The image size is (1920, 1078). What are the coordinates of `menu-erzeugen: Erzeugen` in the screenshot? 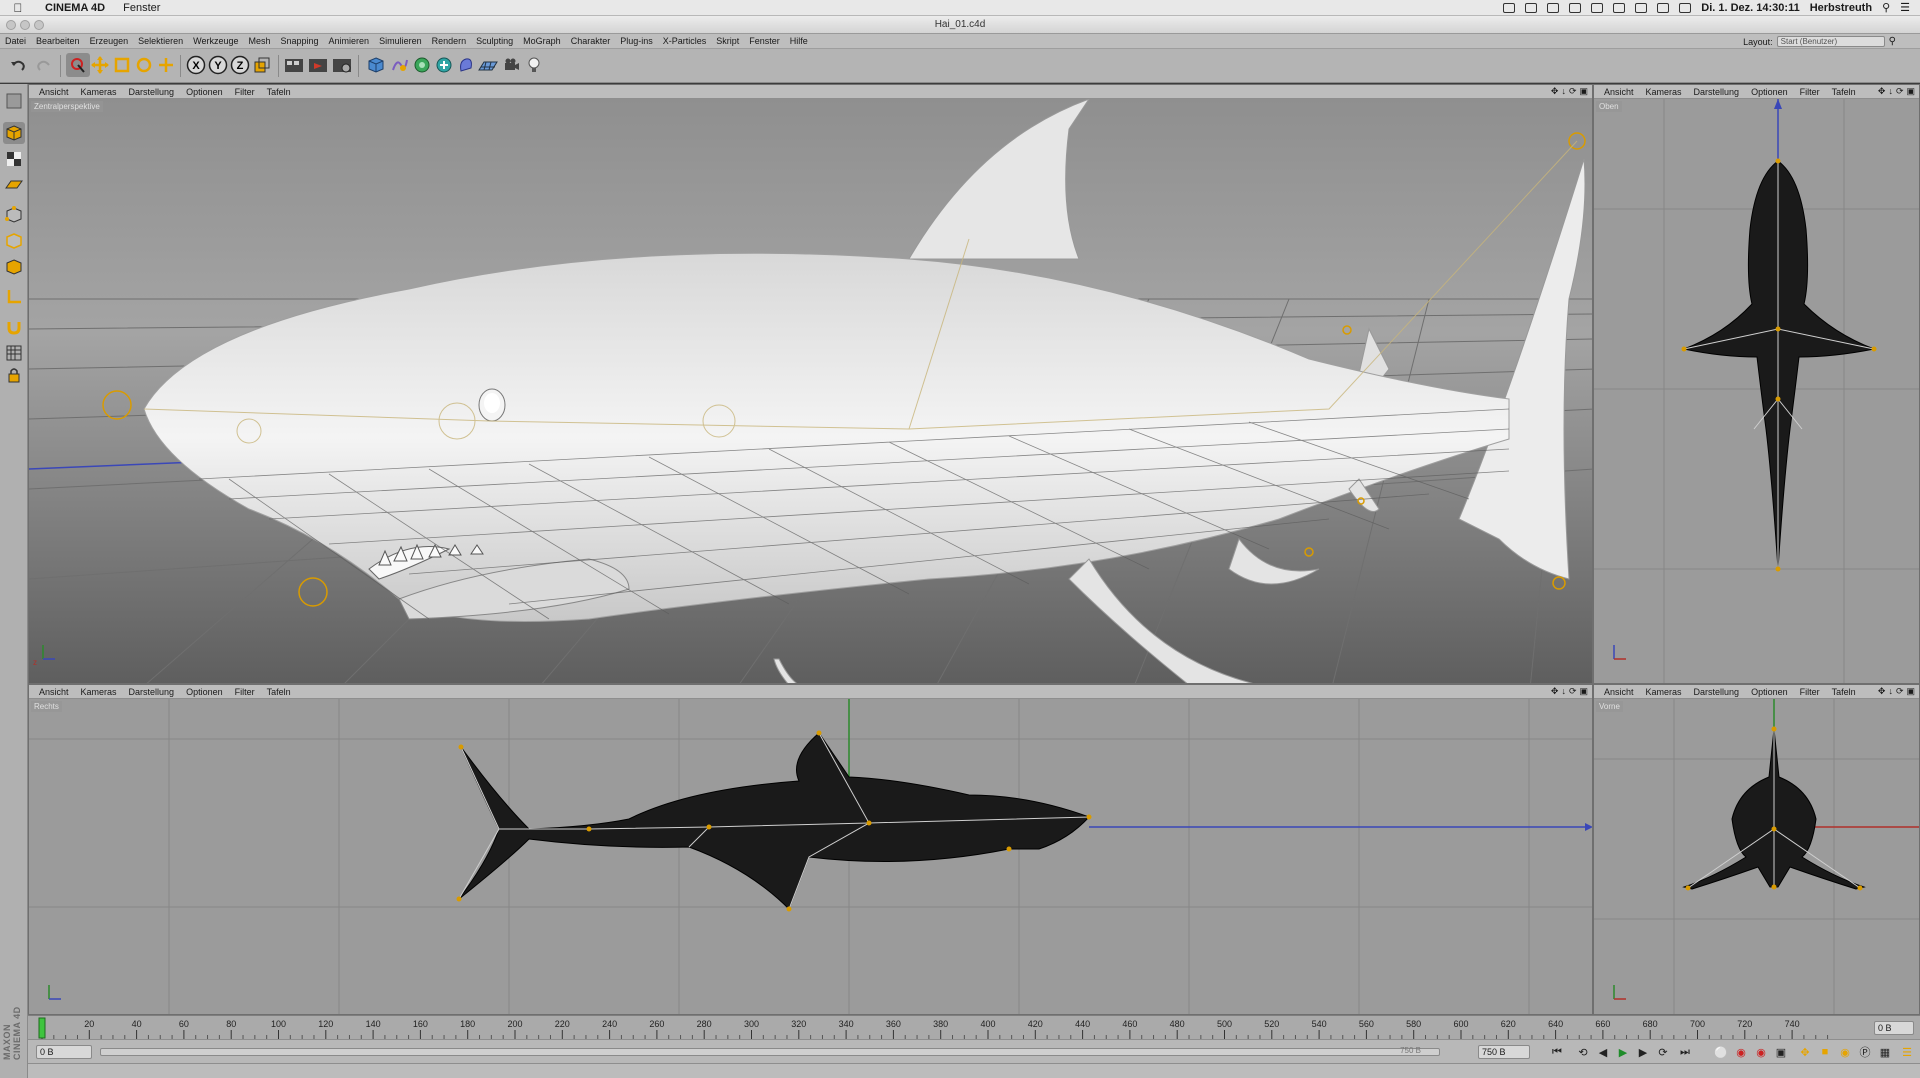 It's located at (109, 41).